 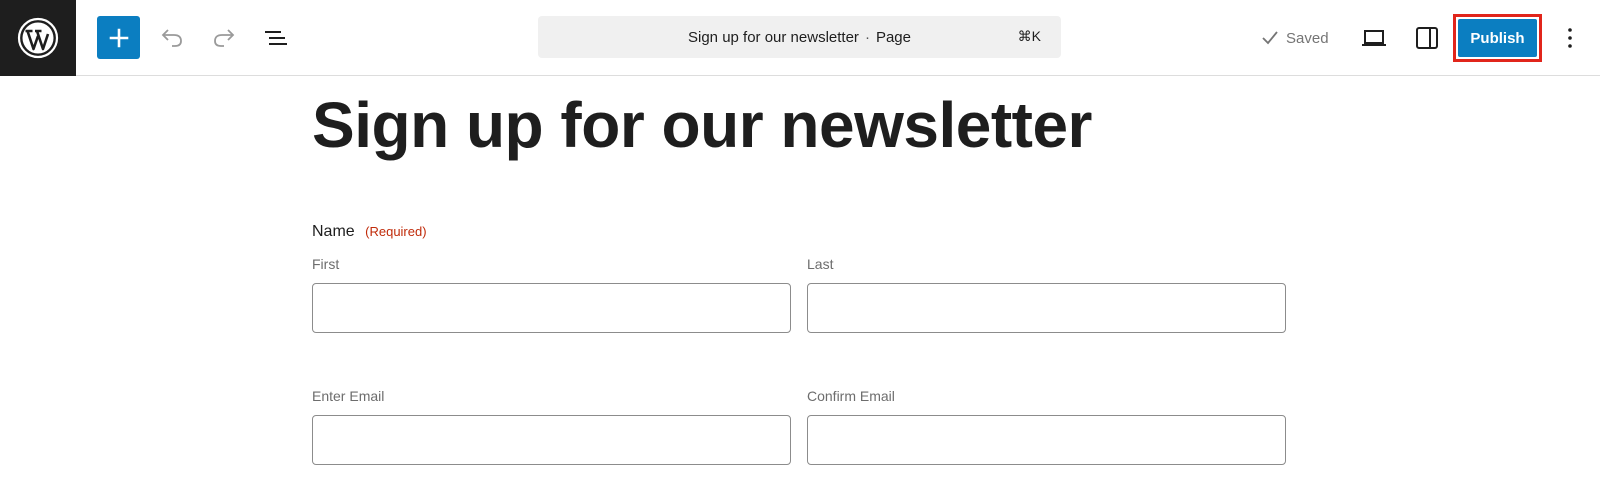 I want to click on undo-button, so click(x=172, y=38).